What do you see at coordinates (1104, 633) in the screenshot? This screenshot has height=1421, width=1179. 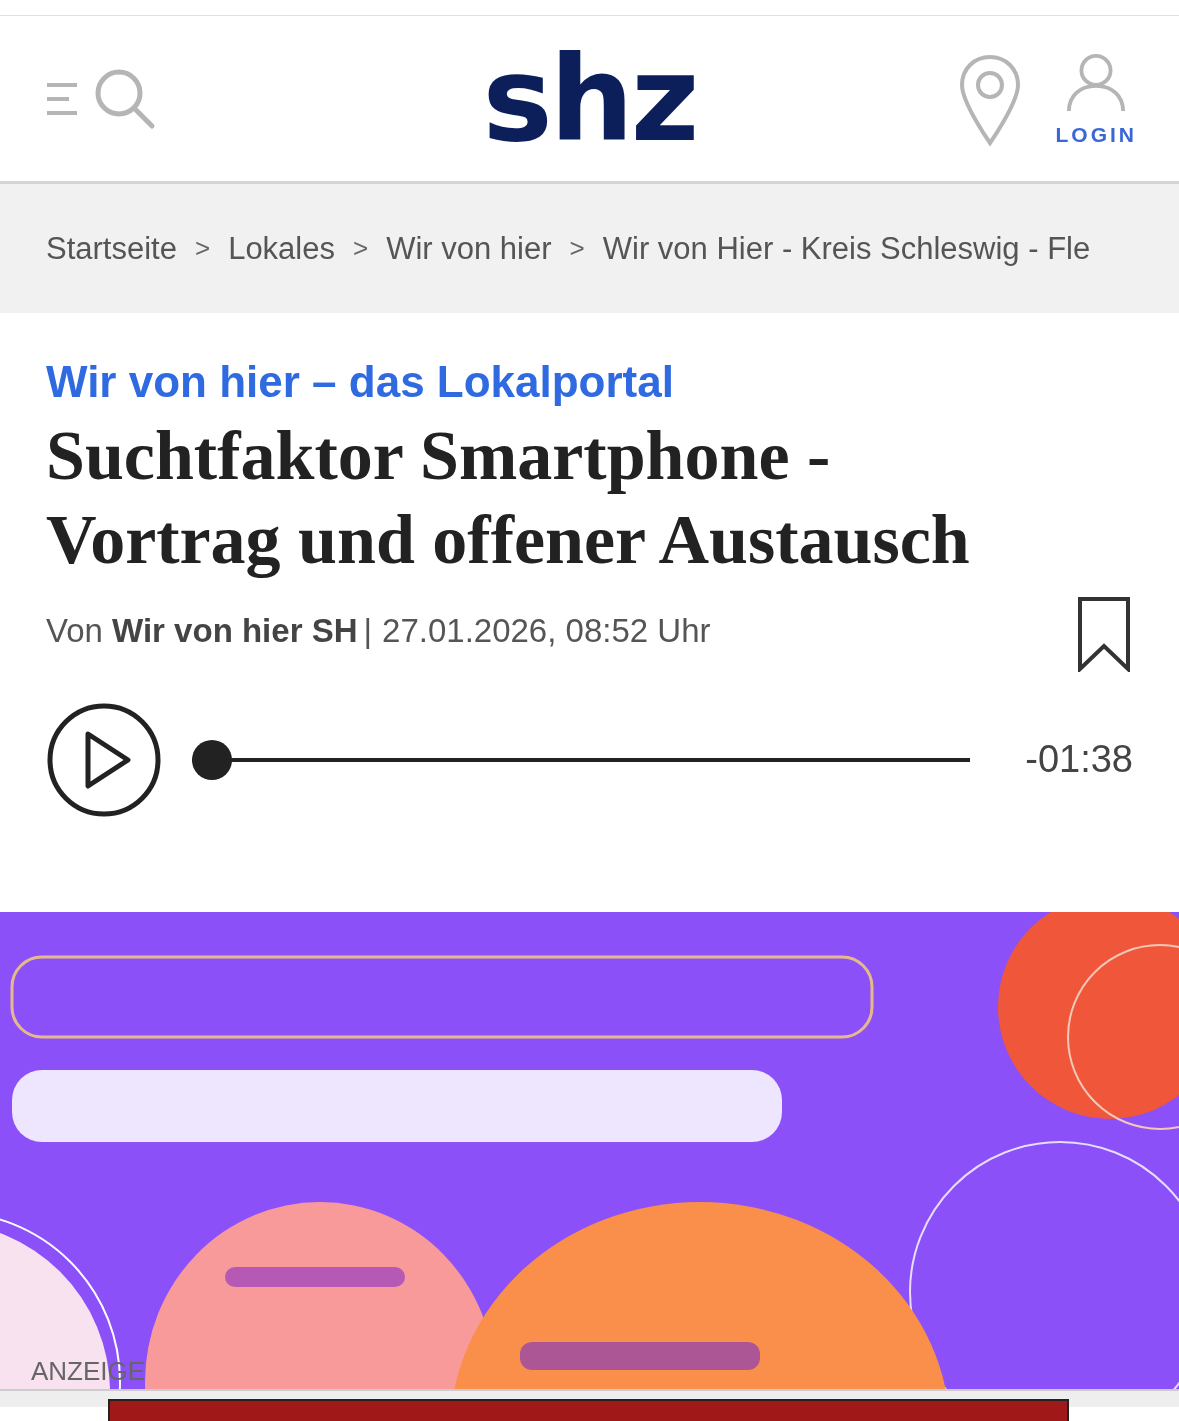 I see `bookmark-icon` at bounding box center [1104, 633].